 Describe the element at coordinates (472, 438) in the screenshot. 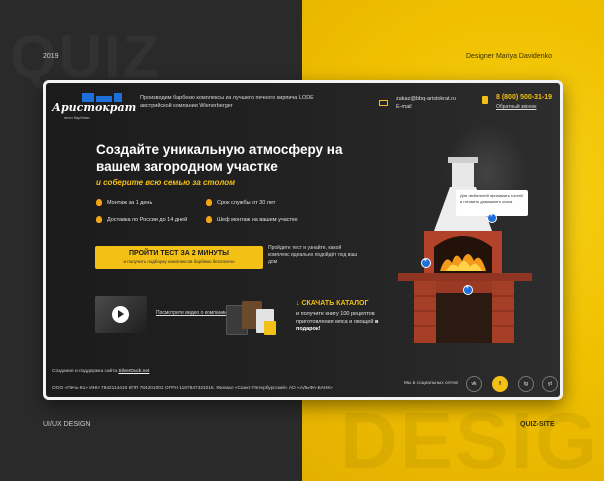

I see `background-word-bottom: DESIGN` at that location.